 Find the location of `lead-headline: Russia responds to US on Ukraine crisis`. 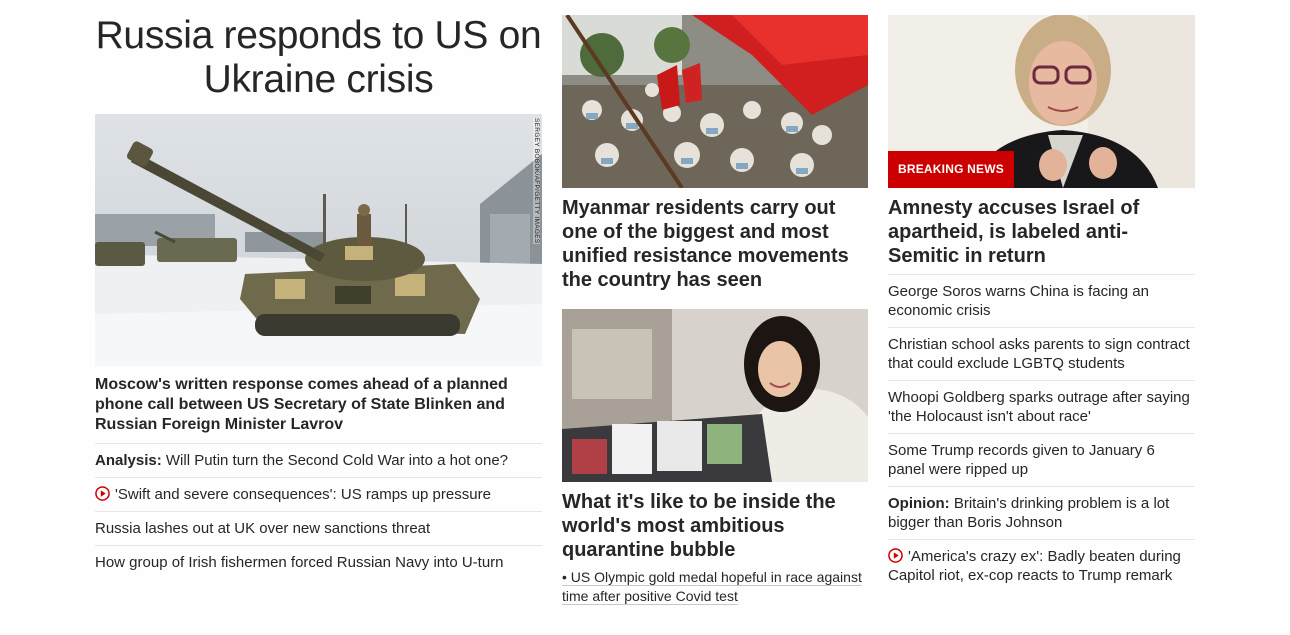

lead-headline: Russia responds to US on Ukraine crisis is located at coordinates (318, 58).